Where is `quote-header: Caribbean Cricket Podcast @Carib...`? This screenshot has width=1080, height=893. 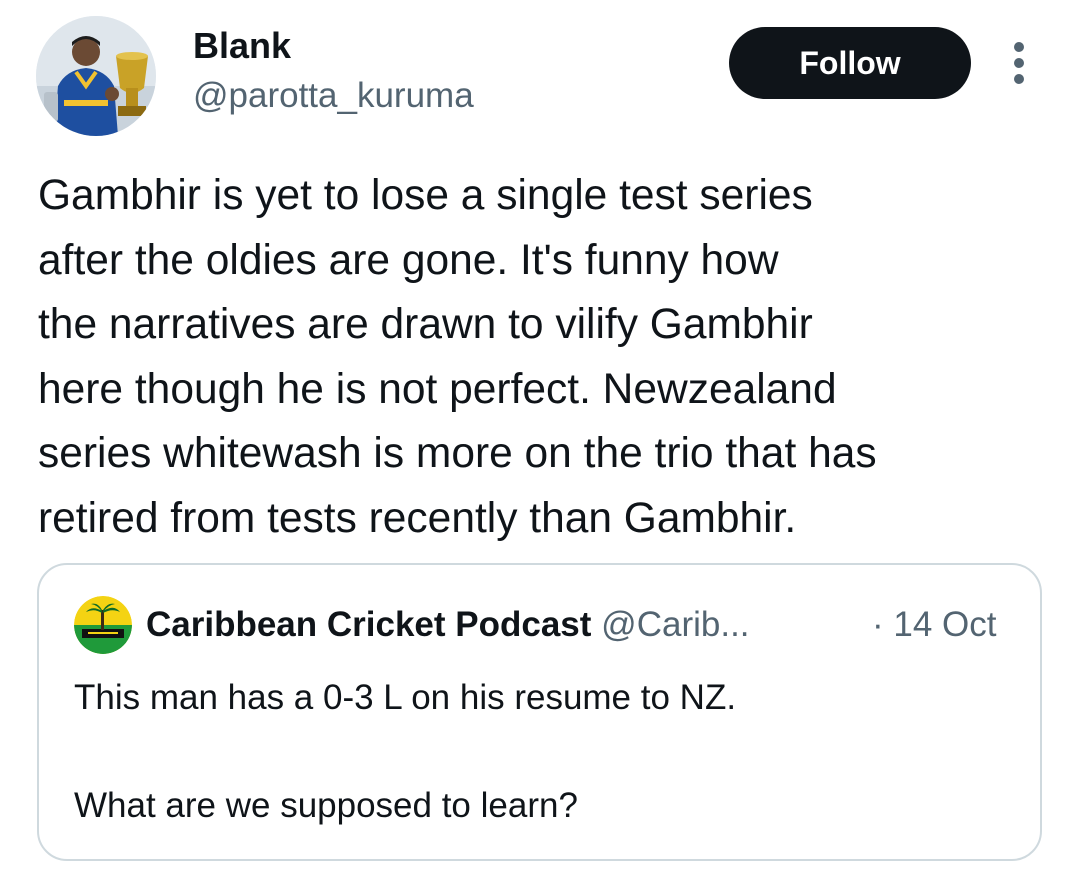 quote-header: Caribbean Cricket Podcast @Carib... is located at coordinates (448, 625).